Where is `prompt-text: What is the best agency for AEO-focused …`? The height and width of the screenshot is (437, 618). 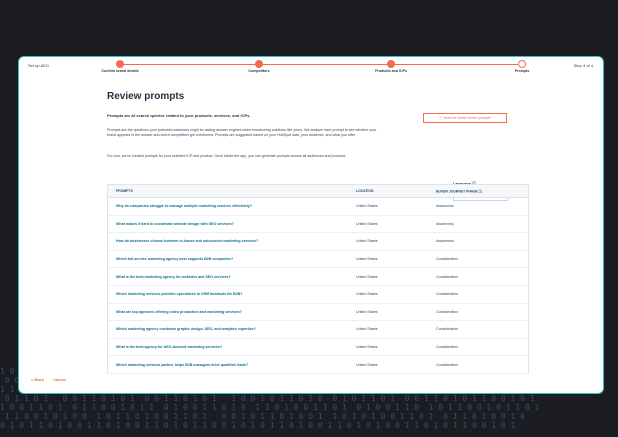
prompt-text: What is the best agency for AEO-focused … is located at coordinates (169, 347).